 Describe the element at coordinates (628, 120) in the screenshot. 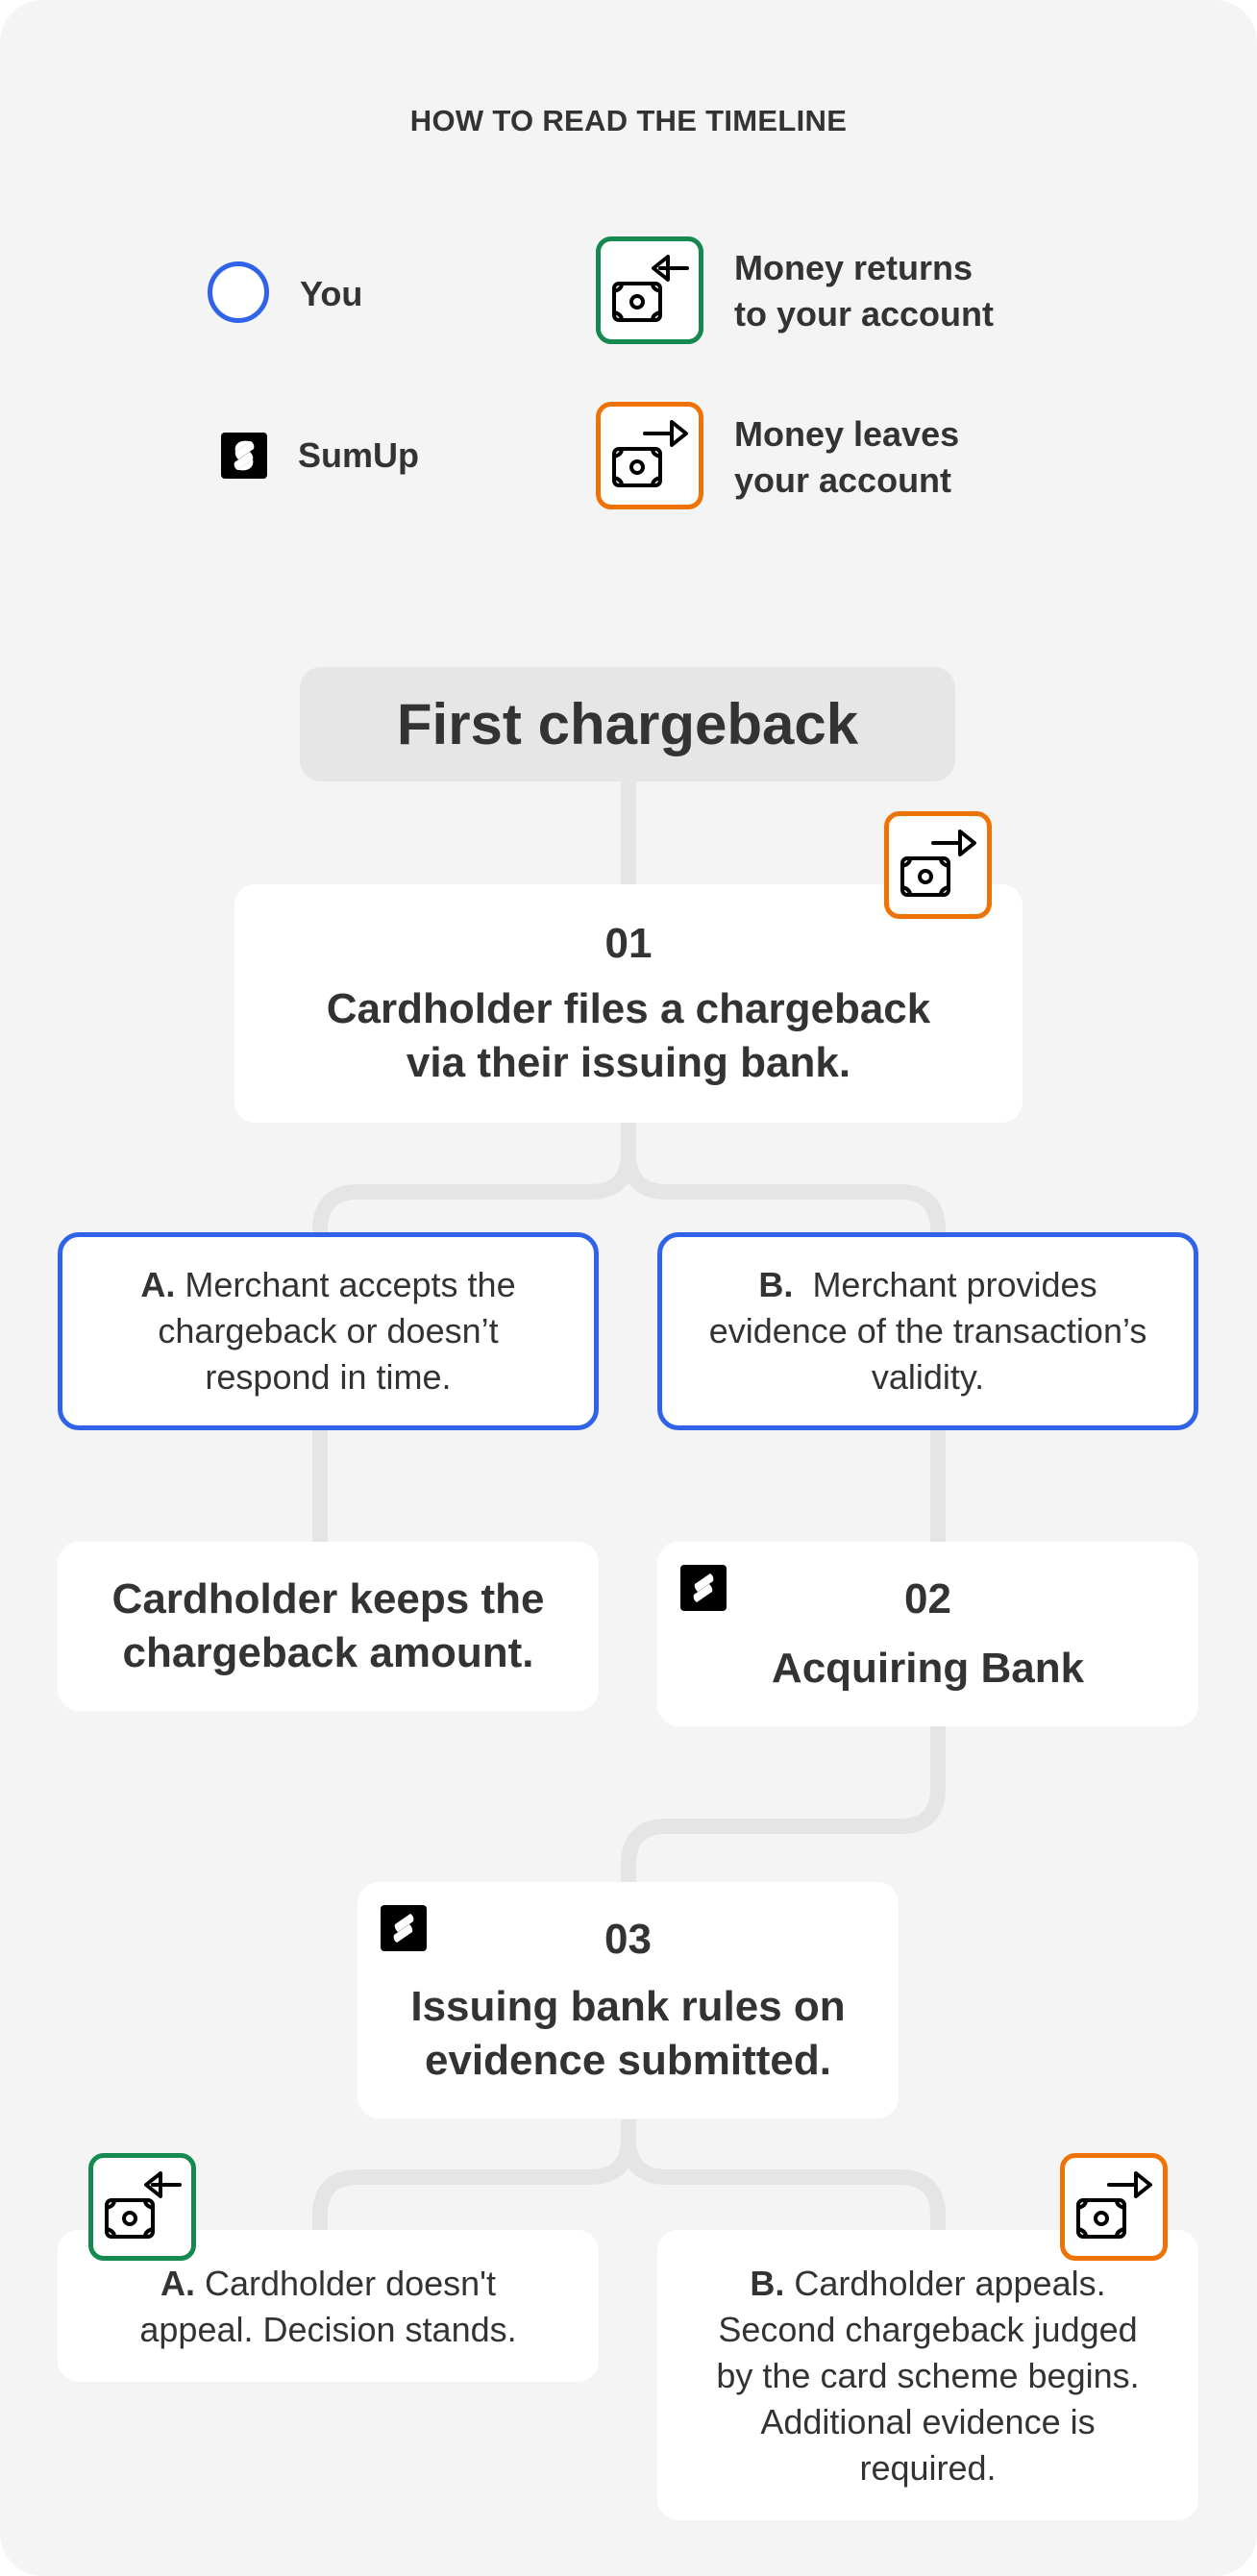

I see `legend-title: HOW TO READ THE TIMELINE` at that location.